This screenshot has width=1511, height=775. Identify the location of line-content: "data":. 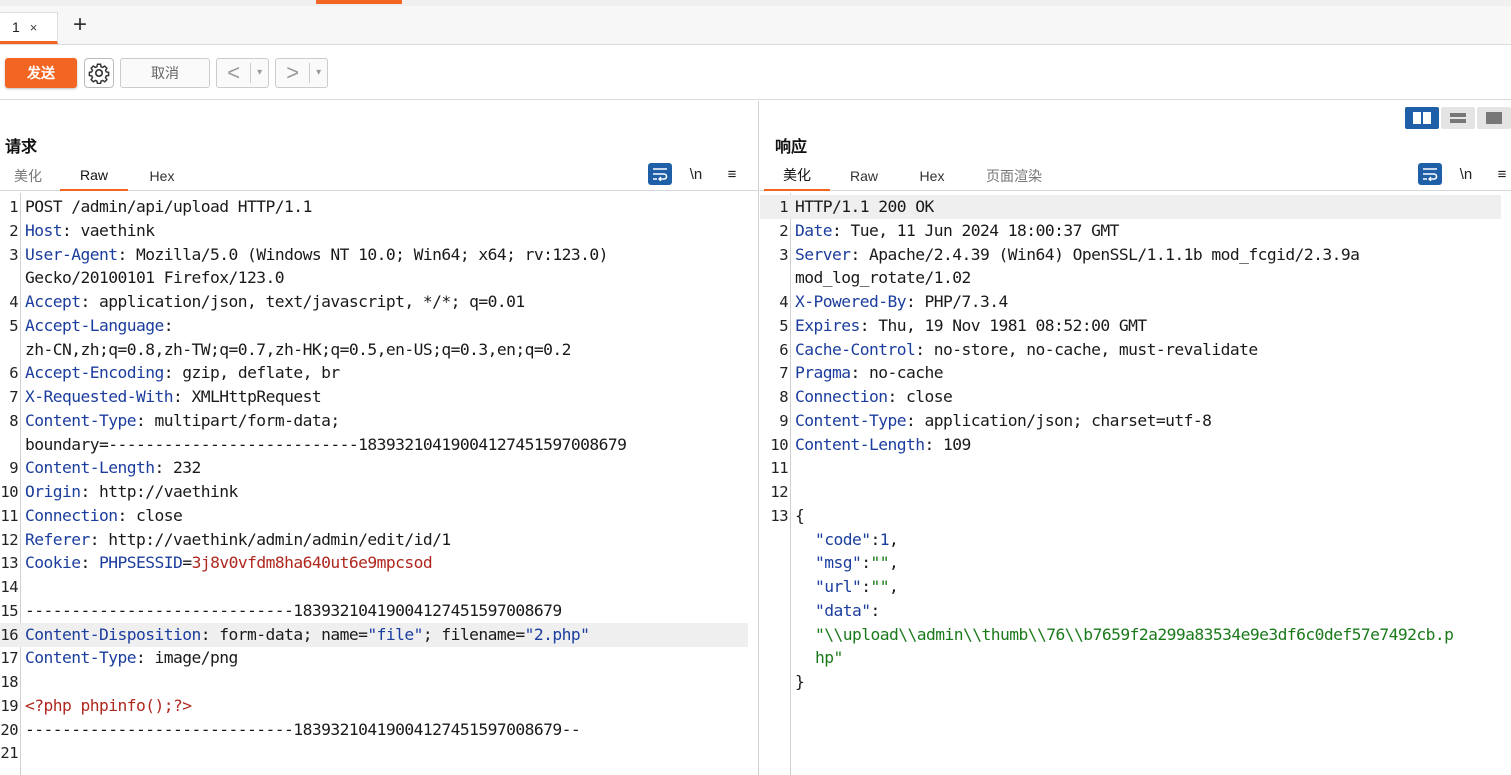
(837, 611).